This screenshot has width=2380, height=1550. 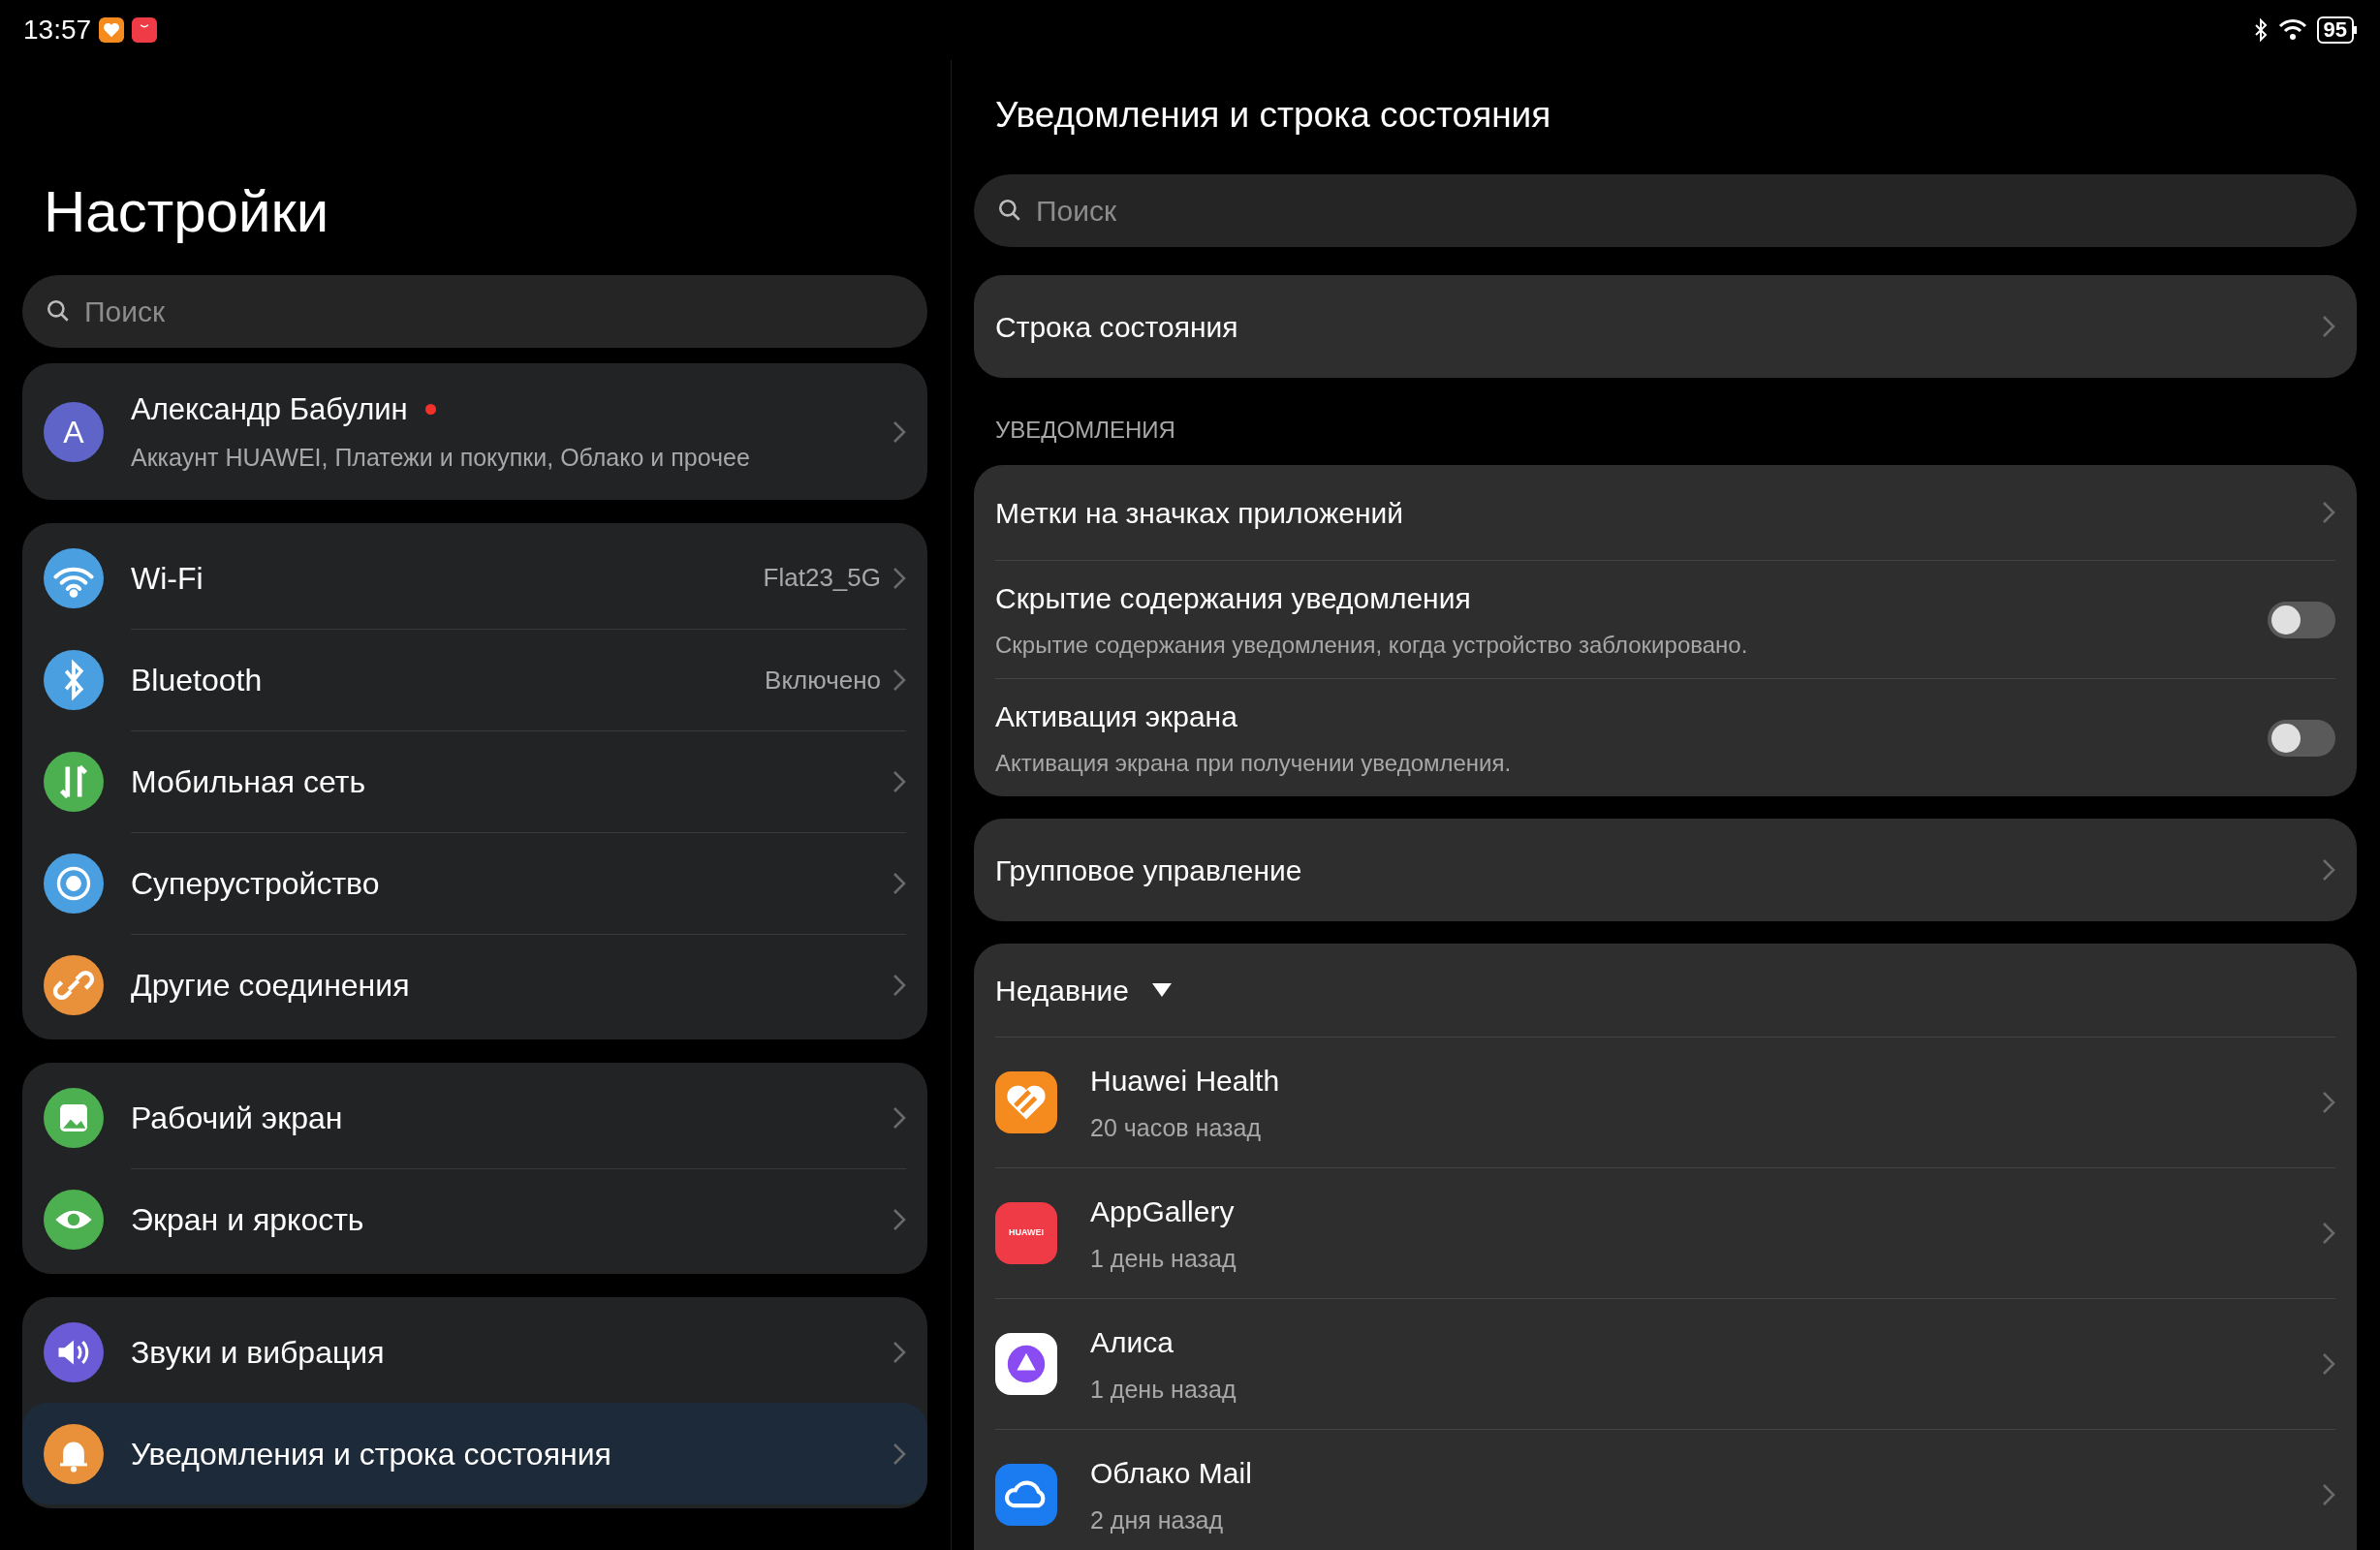 What do you see at coordinates (1161, 990) in the screenshot?
I see `dropdown-triangle-icon` at bounding box center [1161, 990].